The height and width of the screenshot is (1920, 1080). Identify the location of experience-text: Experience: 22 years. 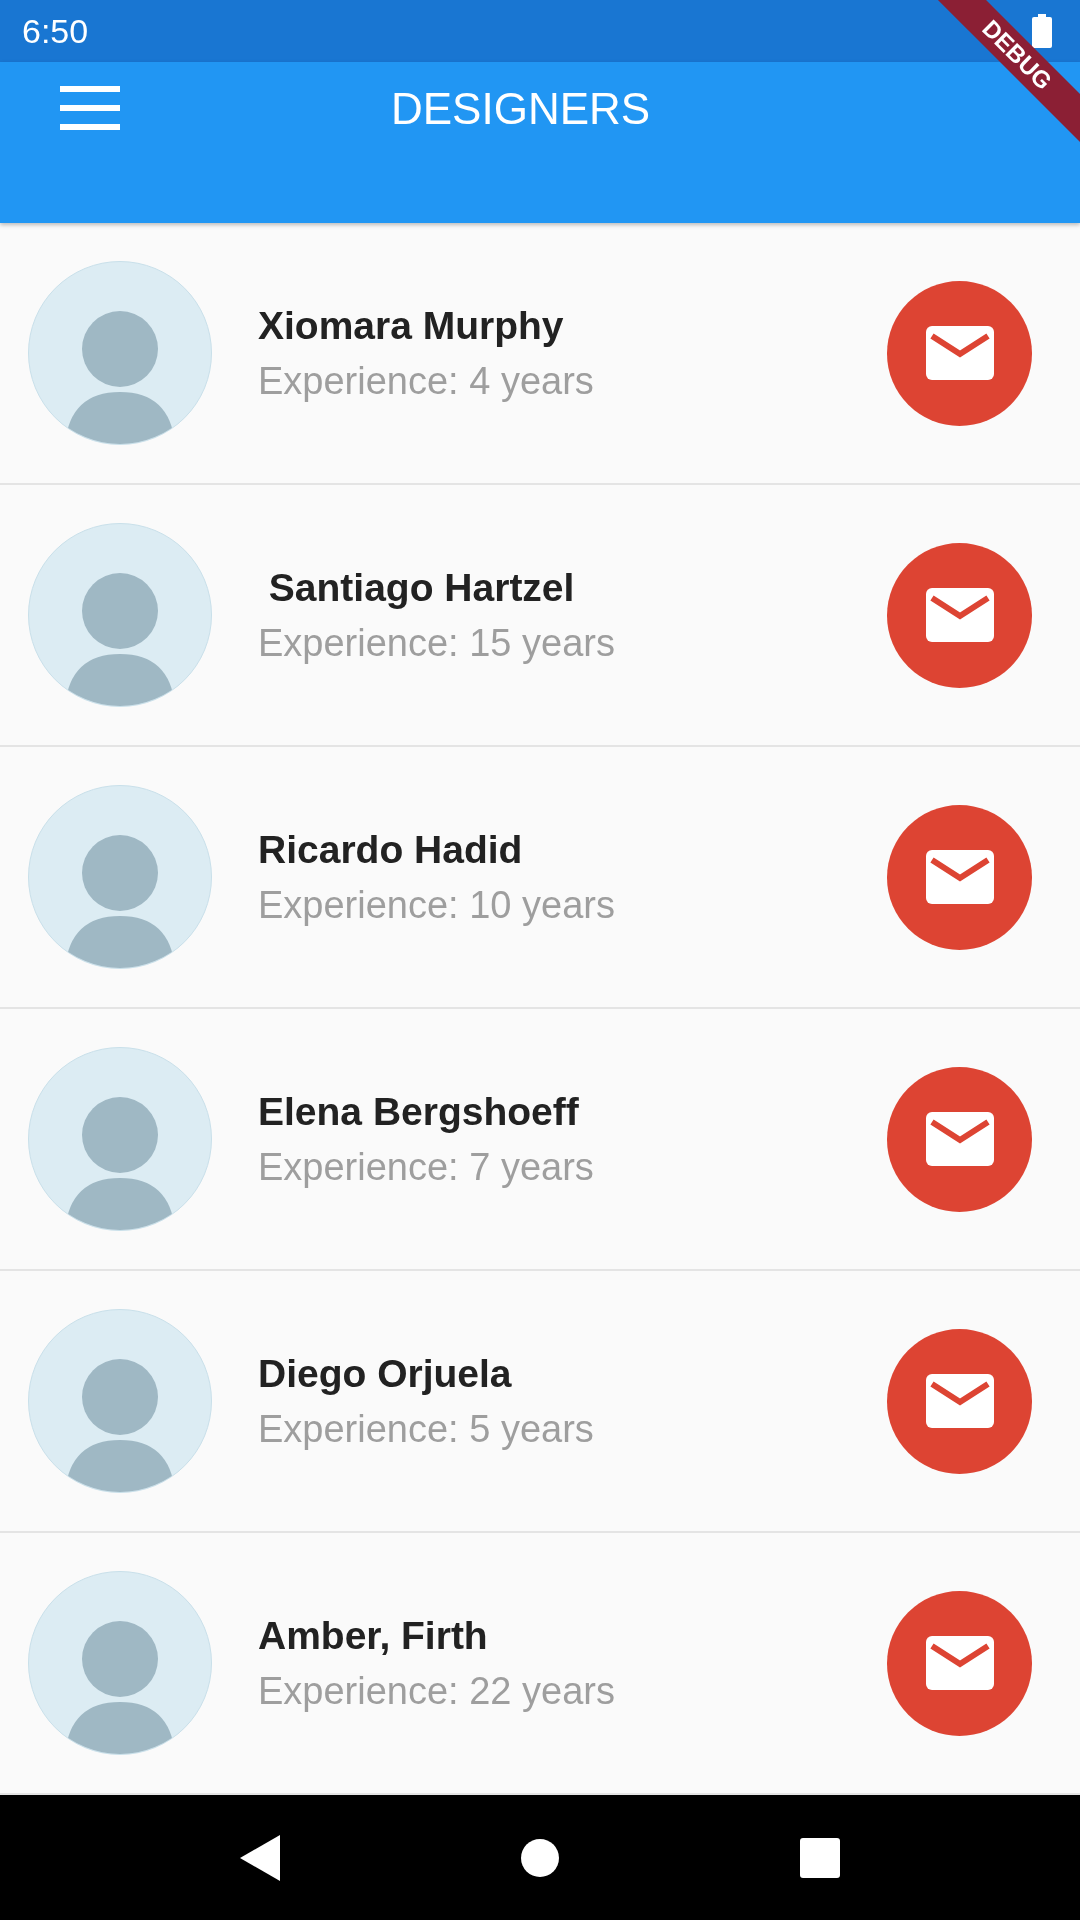
(437, 1691).